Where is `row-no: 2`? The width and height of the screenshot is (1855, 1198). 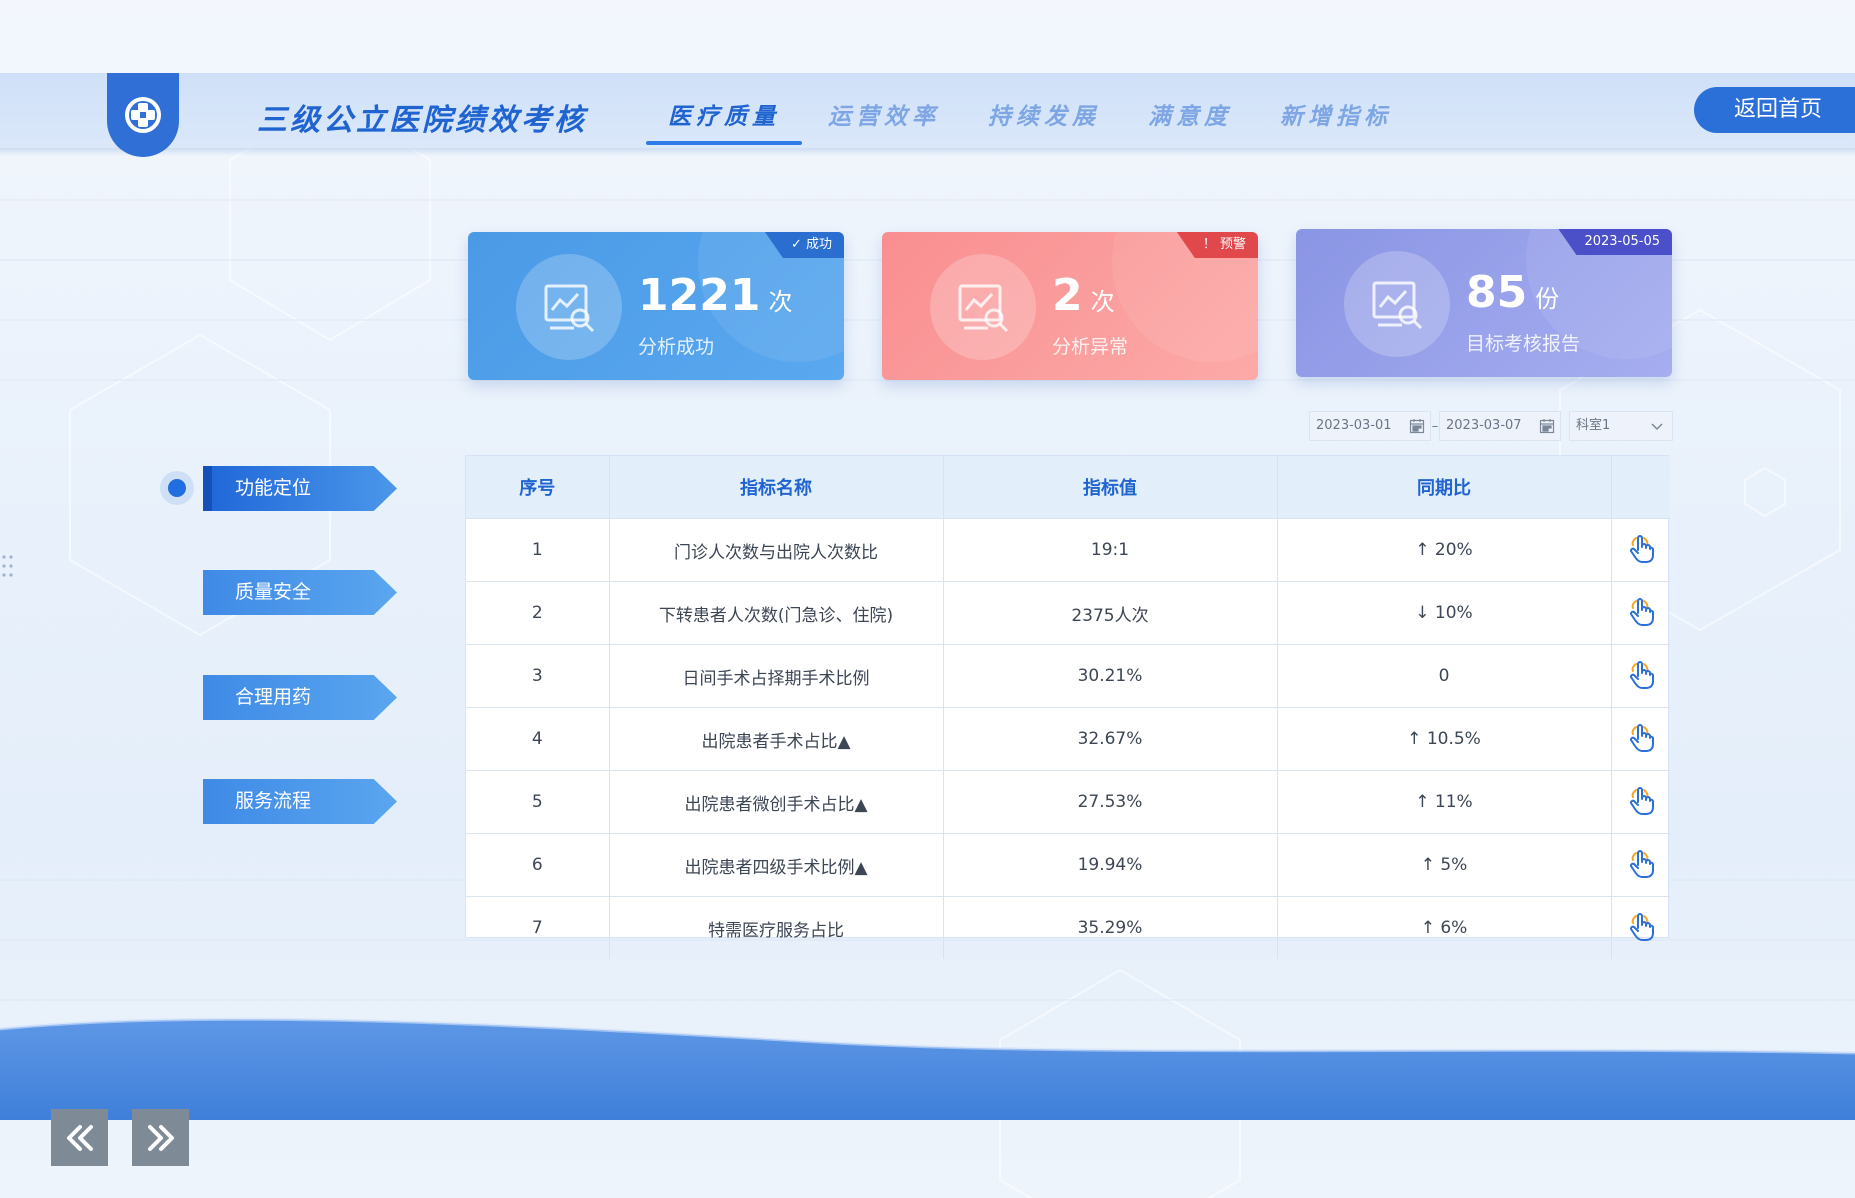
row-no: 2 is located at coordinates (538, 613).